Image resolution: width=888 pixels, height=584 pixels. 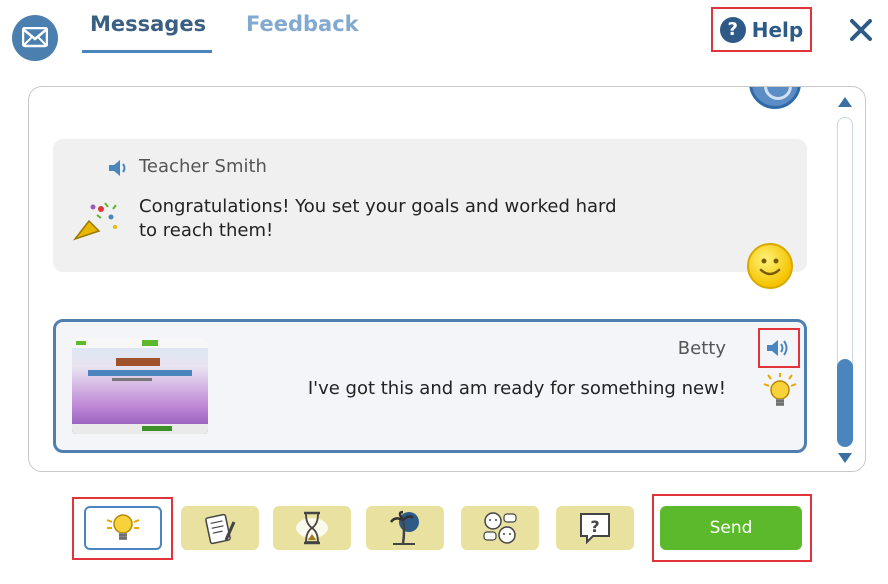 I want to click on tab-feedback: Feedback, so click(x=302, y=24).